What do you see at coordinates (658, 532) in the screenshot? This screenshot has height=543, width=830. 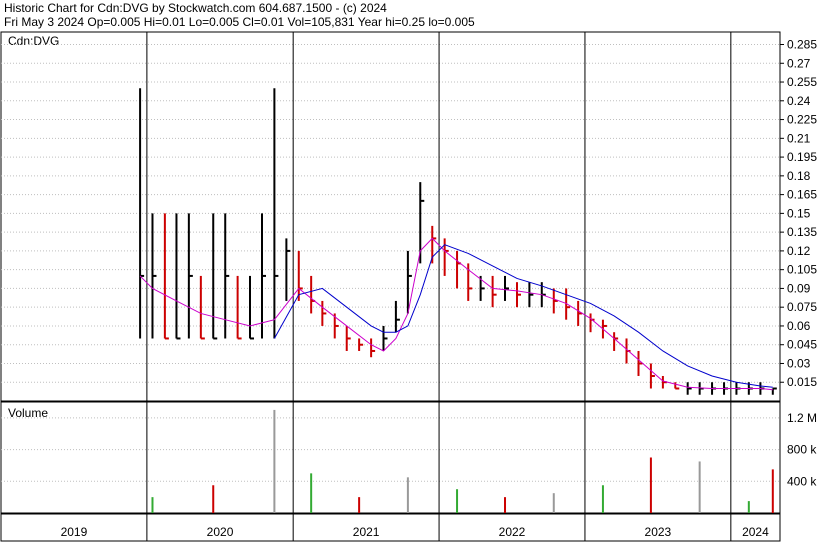 I see `year-label: 2023` at bounding box center [658, 532].